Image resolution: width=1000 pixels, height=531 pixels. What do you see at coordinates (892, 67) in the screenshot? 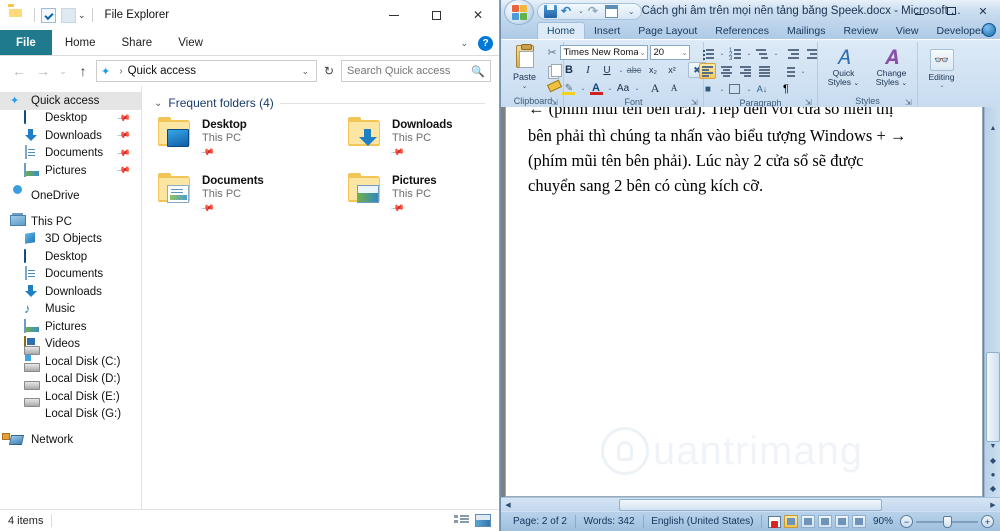
I see `change-styles-button: 𝑨 Change Styles ⌄` at bounding box center [892, 67].